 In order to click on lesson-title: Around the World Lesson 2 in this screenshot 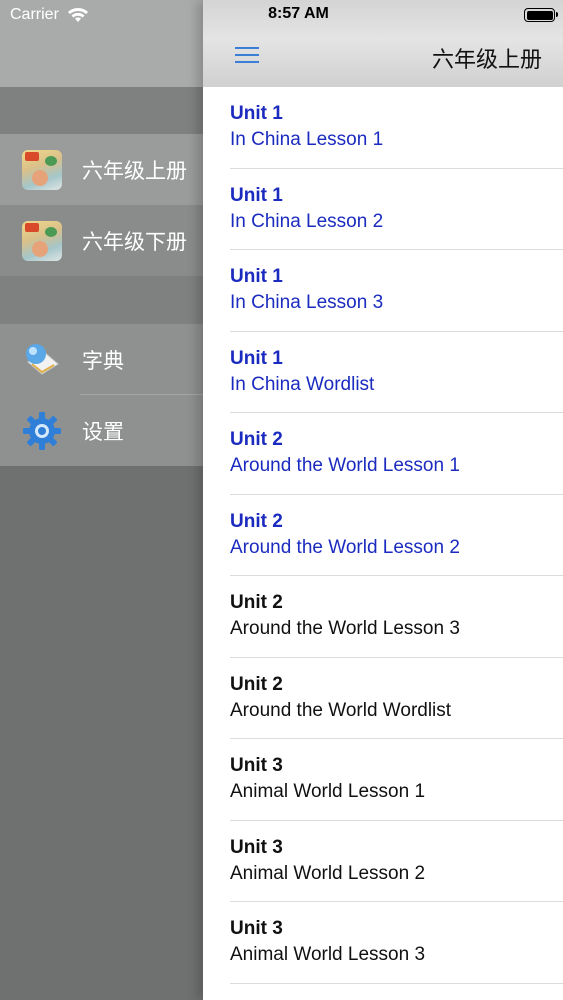, I will do `click(345, 547)`.